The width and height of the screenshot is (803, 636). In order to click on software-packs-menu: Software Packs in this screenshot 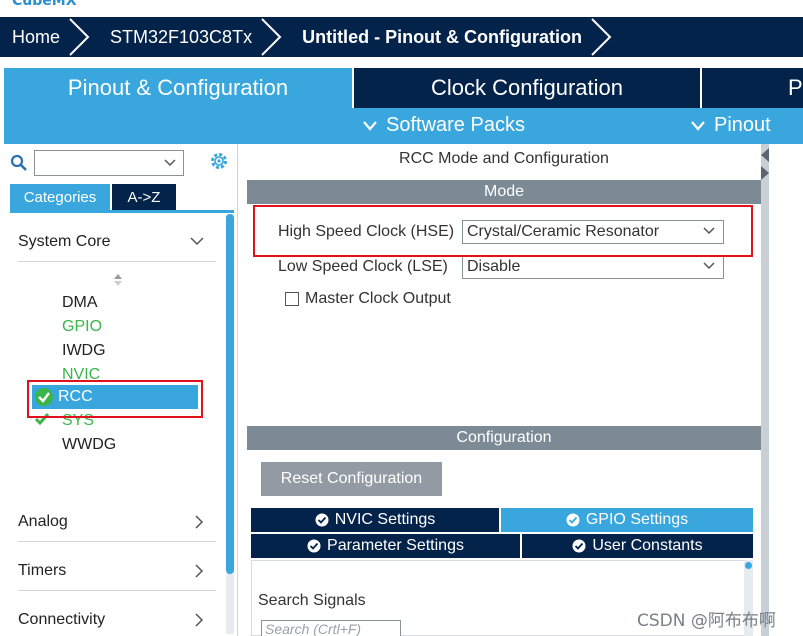, I will do `click(443, 125)`.